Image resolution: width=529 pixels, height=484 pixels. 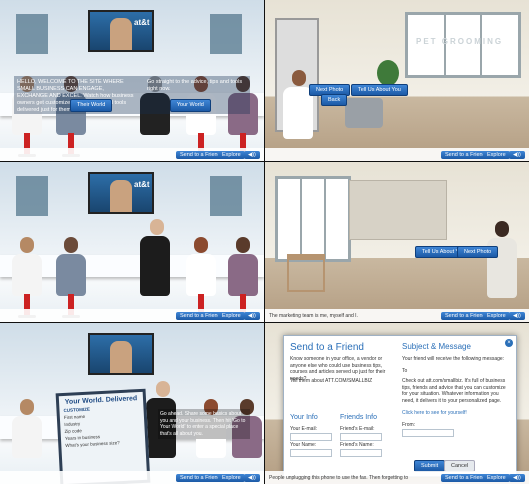 I want to click on friends-email-field, so click(x=361, y=437).